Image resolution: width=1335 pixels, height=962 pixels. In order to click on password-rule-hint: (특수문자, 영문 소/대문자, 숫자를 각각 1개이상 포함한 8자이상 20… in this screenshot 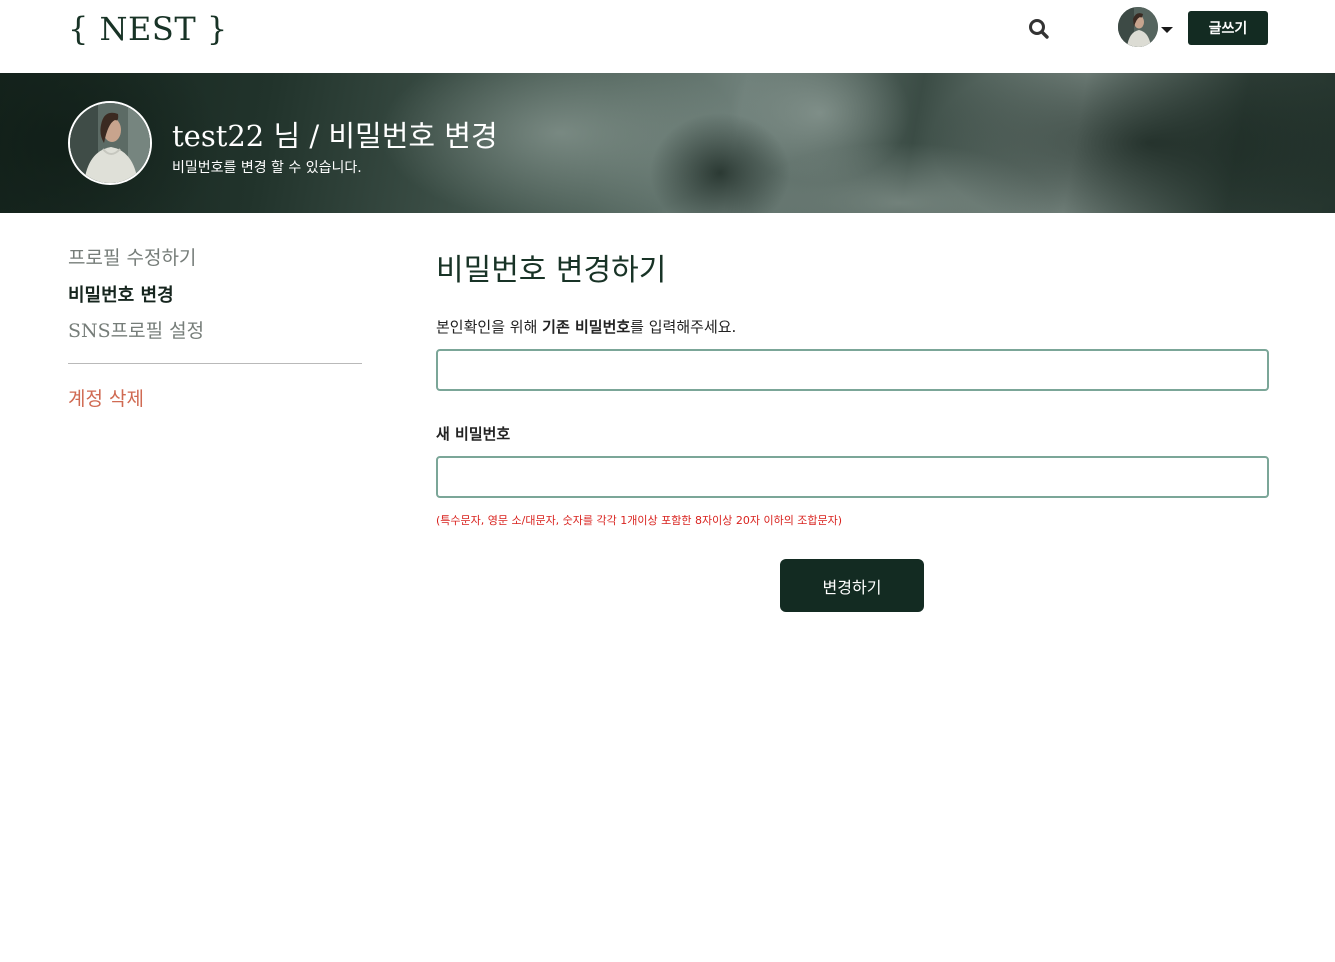, I will do `click(639, 520)`.